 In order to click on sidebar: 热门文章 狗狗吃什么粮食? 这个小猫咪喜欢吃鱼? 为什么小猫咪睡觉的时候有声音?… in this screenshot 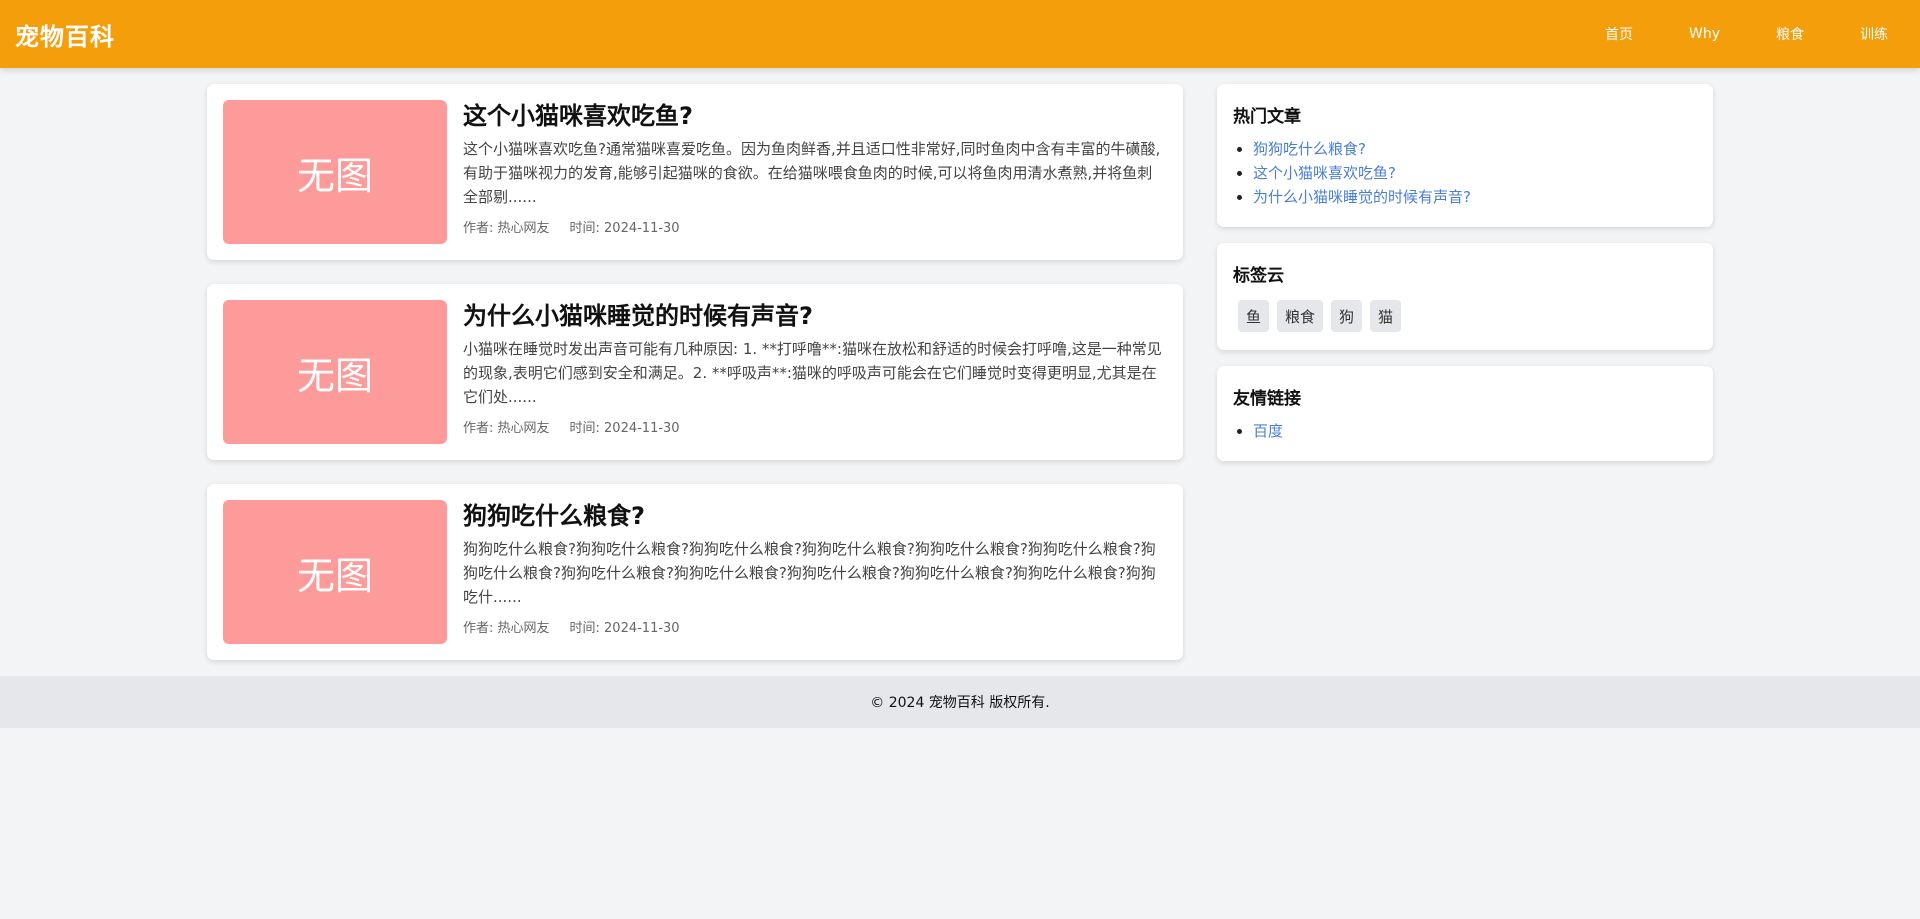, I will do `click(1465, 280)`.